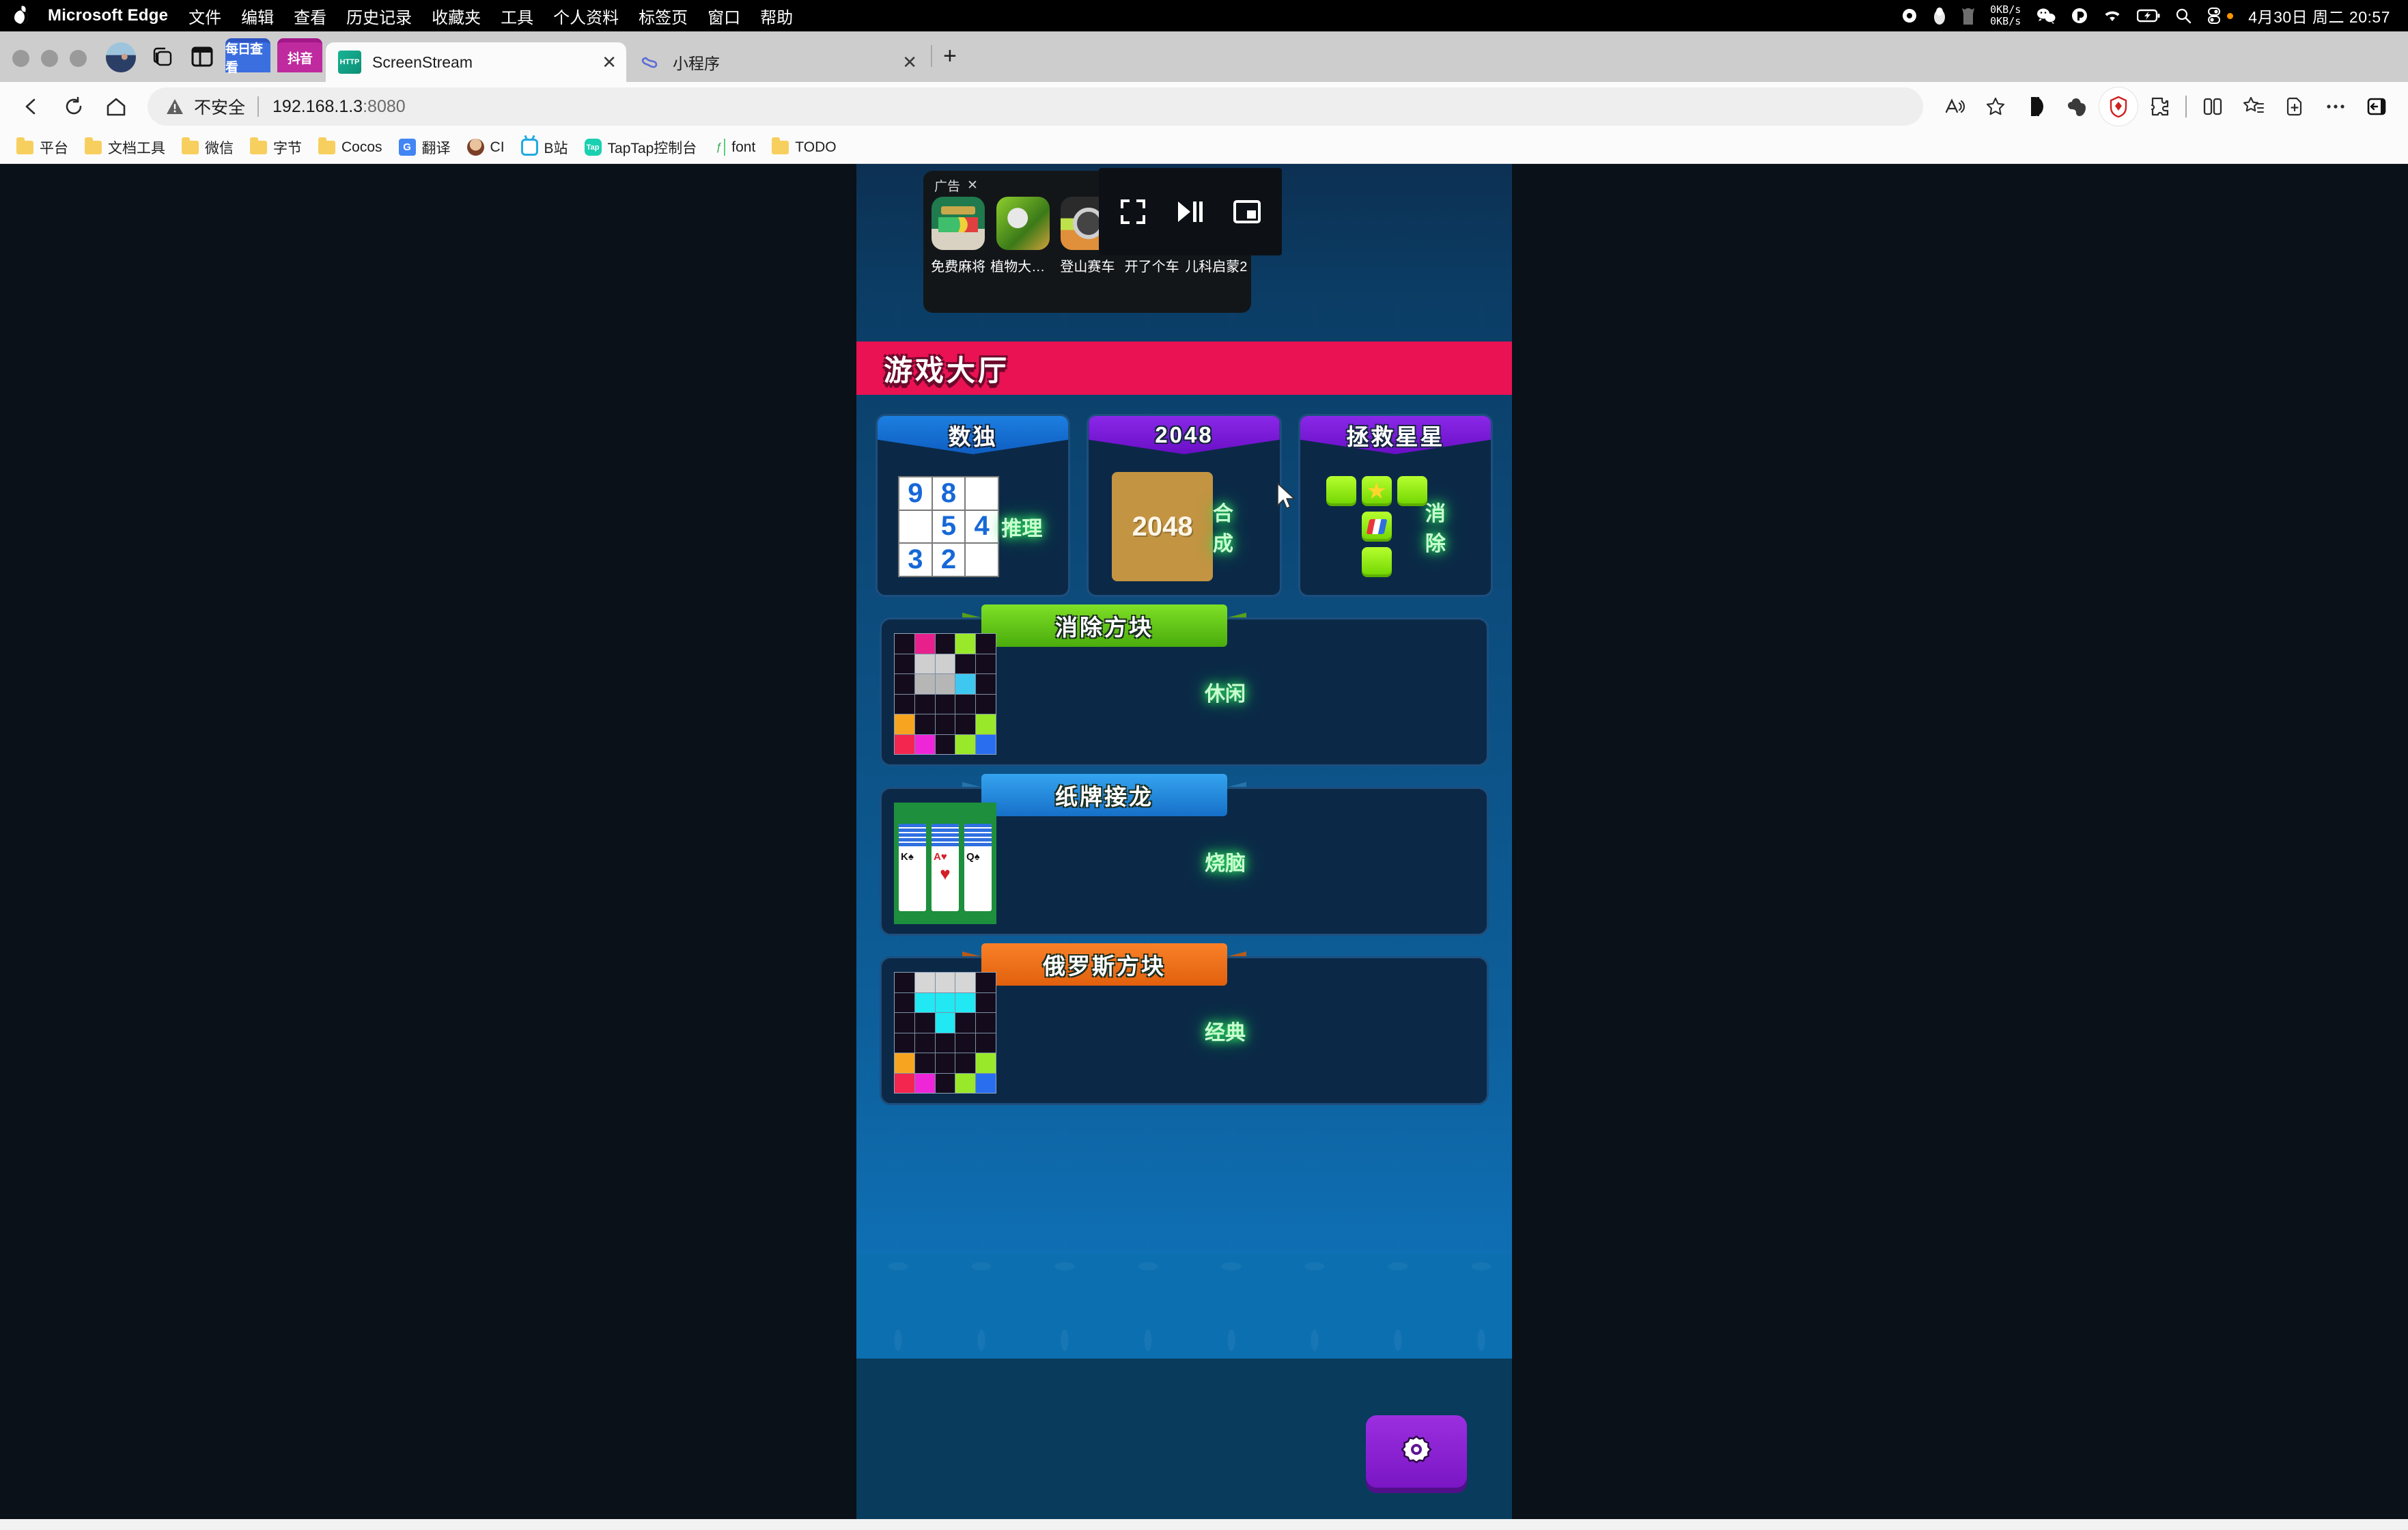 This screenshot has height=1530, width=2408. What do you see at coordinates (20, 58) in the screenshot?
I see `close-window-button` at bounding box center [20, 58].